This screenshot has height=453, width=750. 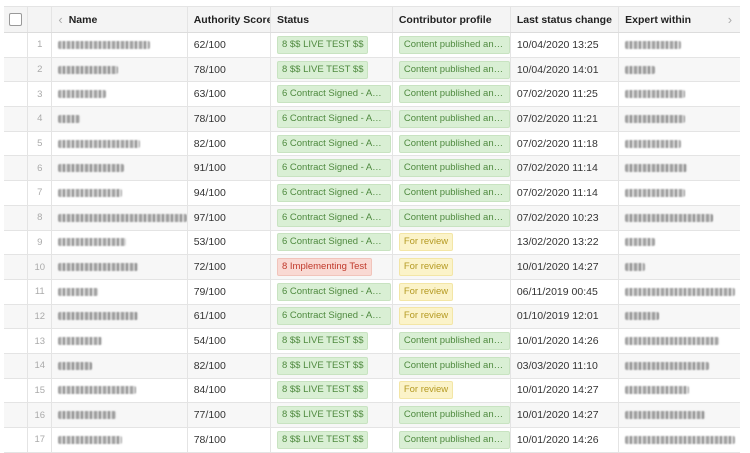 I want to click on status-cell: 8 Implementing Test, so click(x=332, y=267).